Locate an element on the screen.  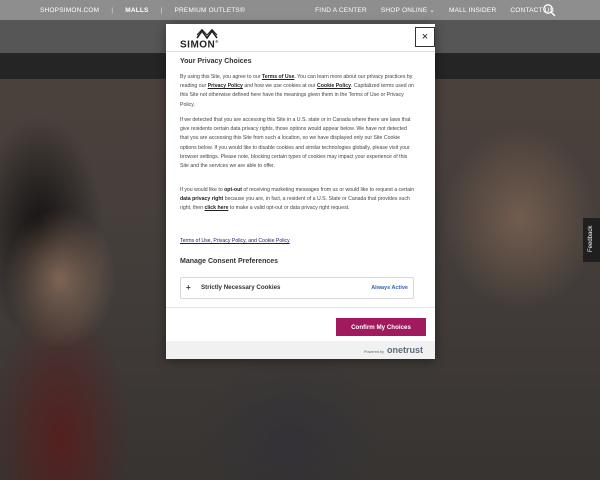
close-button: × is located at coordinates (425, 37).